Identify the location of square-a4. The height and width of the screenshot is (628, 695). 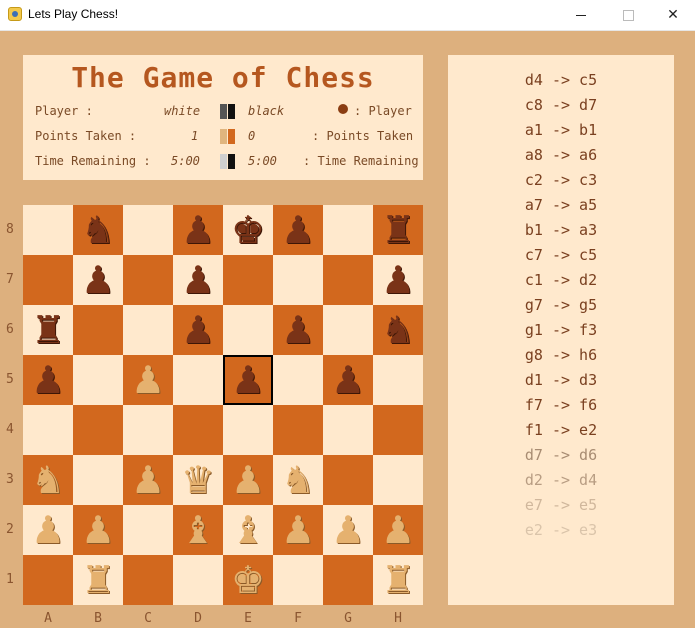
(48, 430).